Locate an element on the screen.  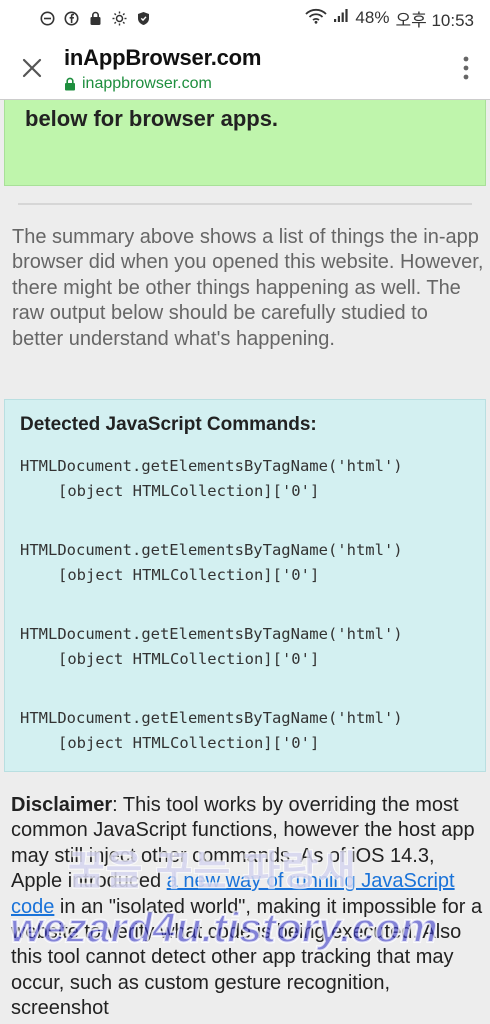
facebook-icon is located at coordinates (71, 18).